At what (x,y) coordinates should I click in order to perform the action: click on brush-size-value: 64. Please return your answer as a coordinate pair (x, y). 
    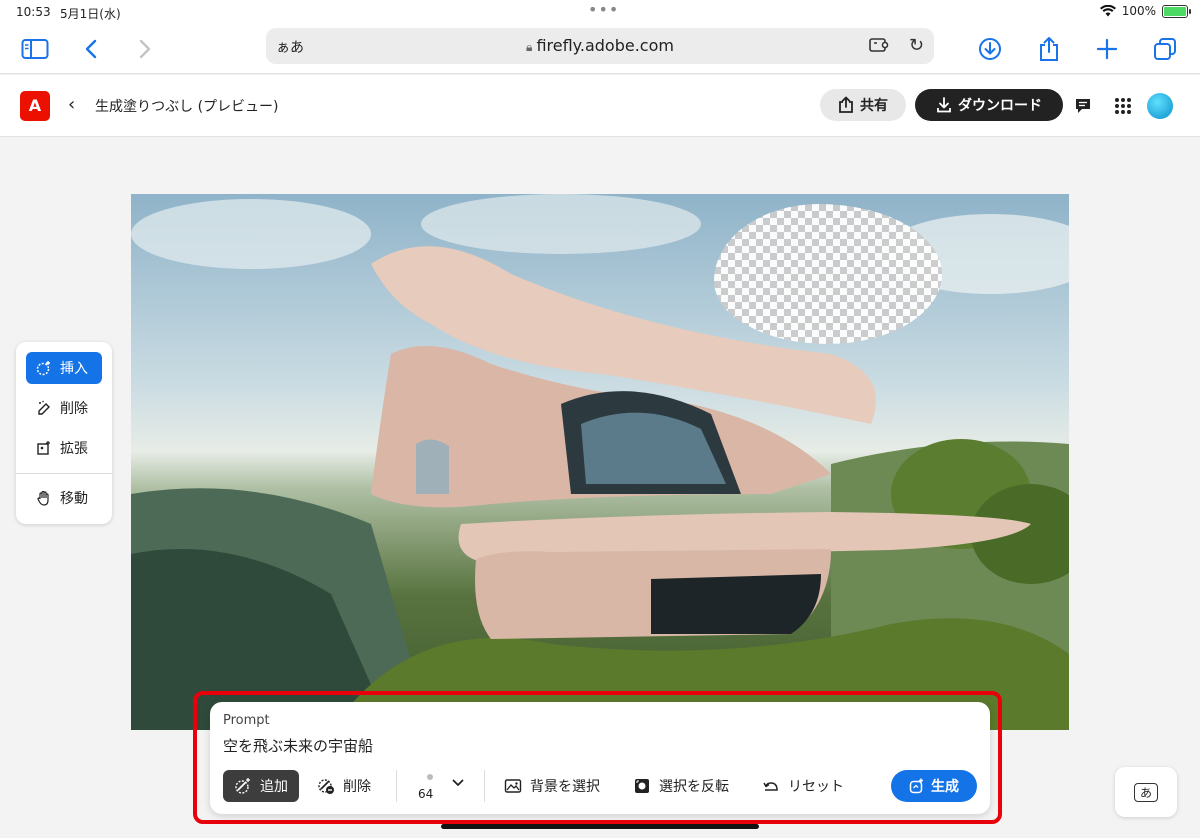
    Looking at the image, I should click on (426, 794).